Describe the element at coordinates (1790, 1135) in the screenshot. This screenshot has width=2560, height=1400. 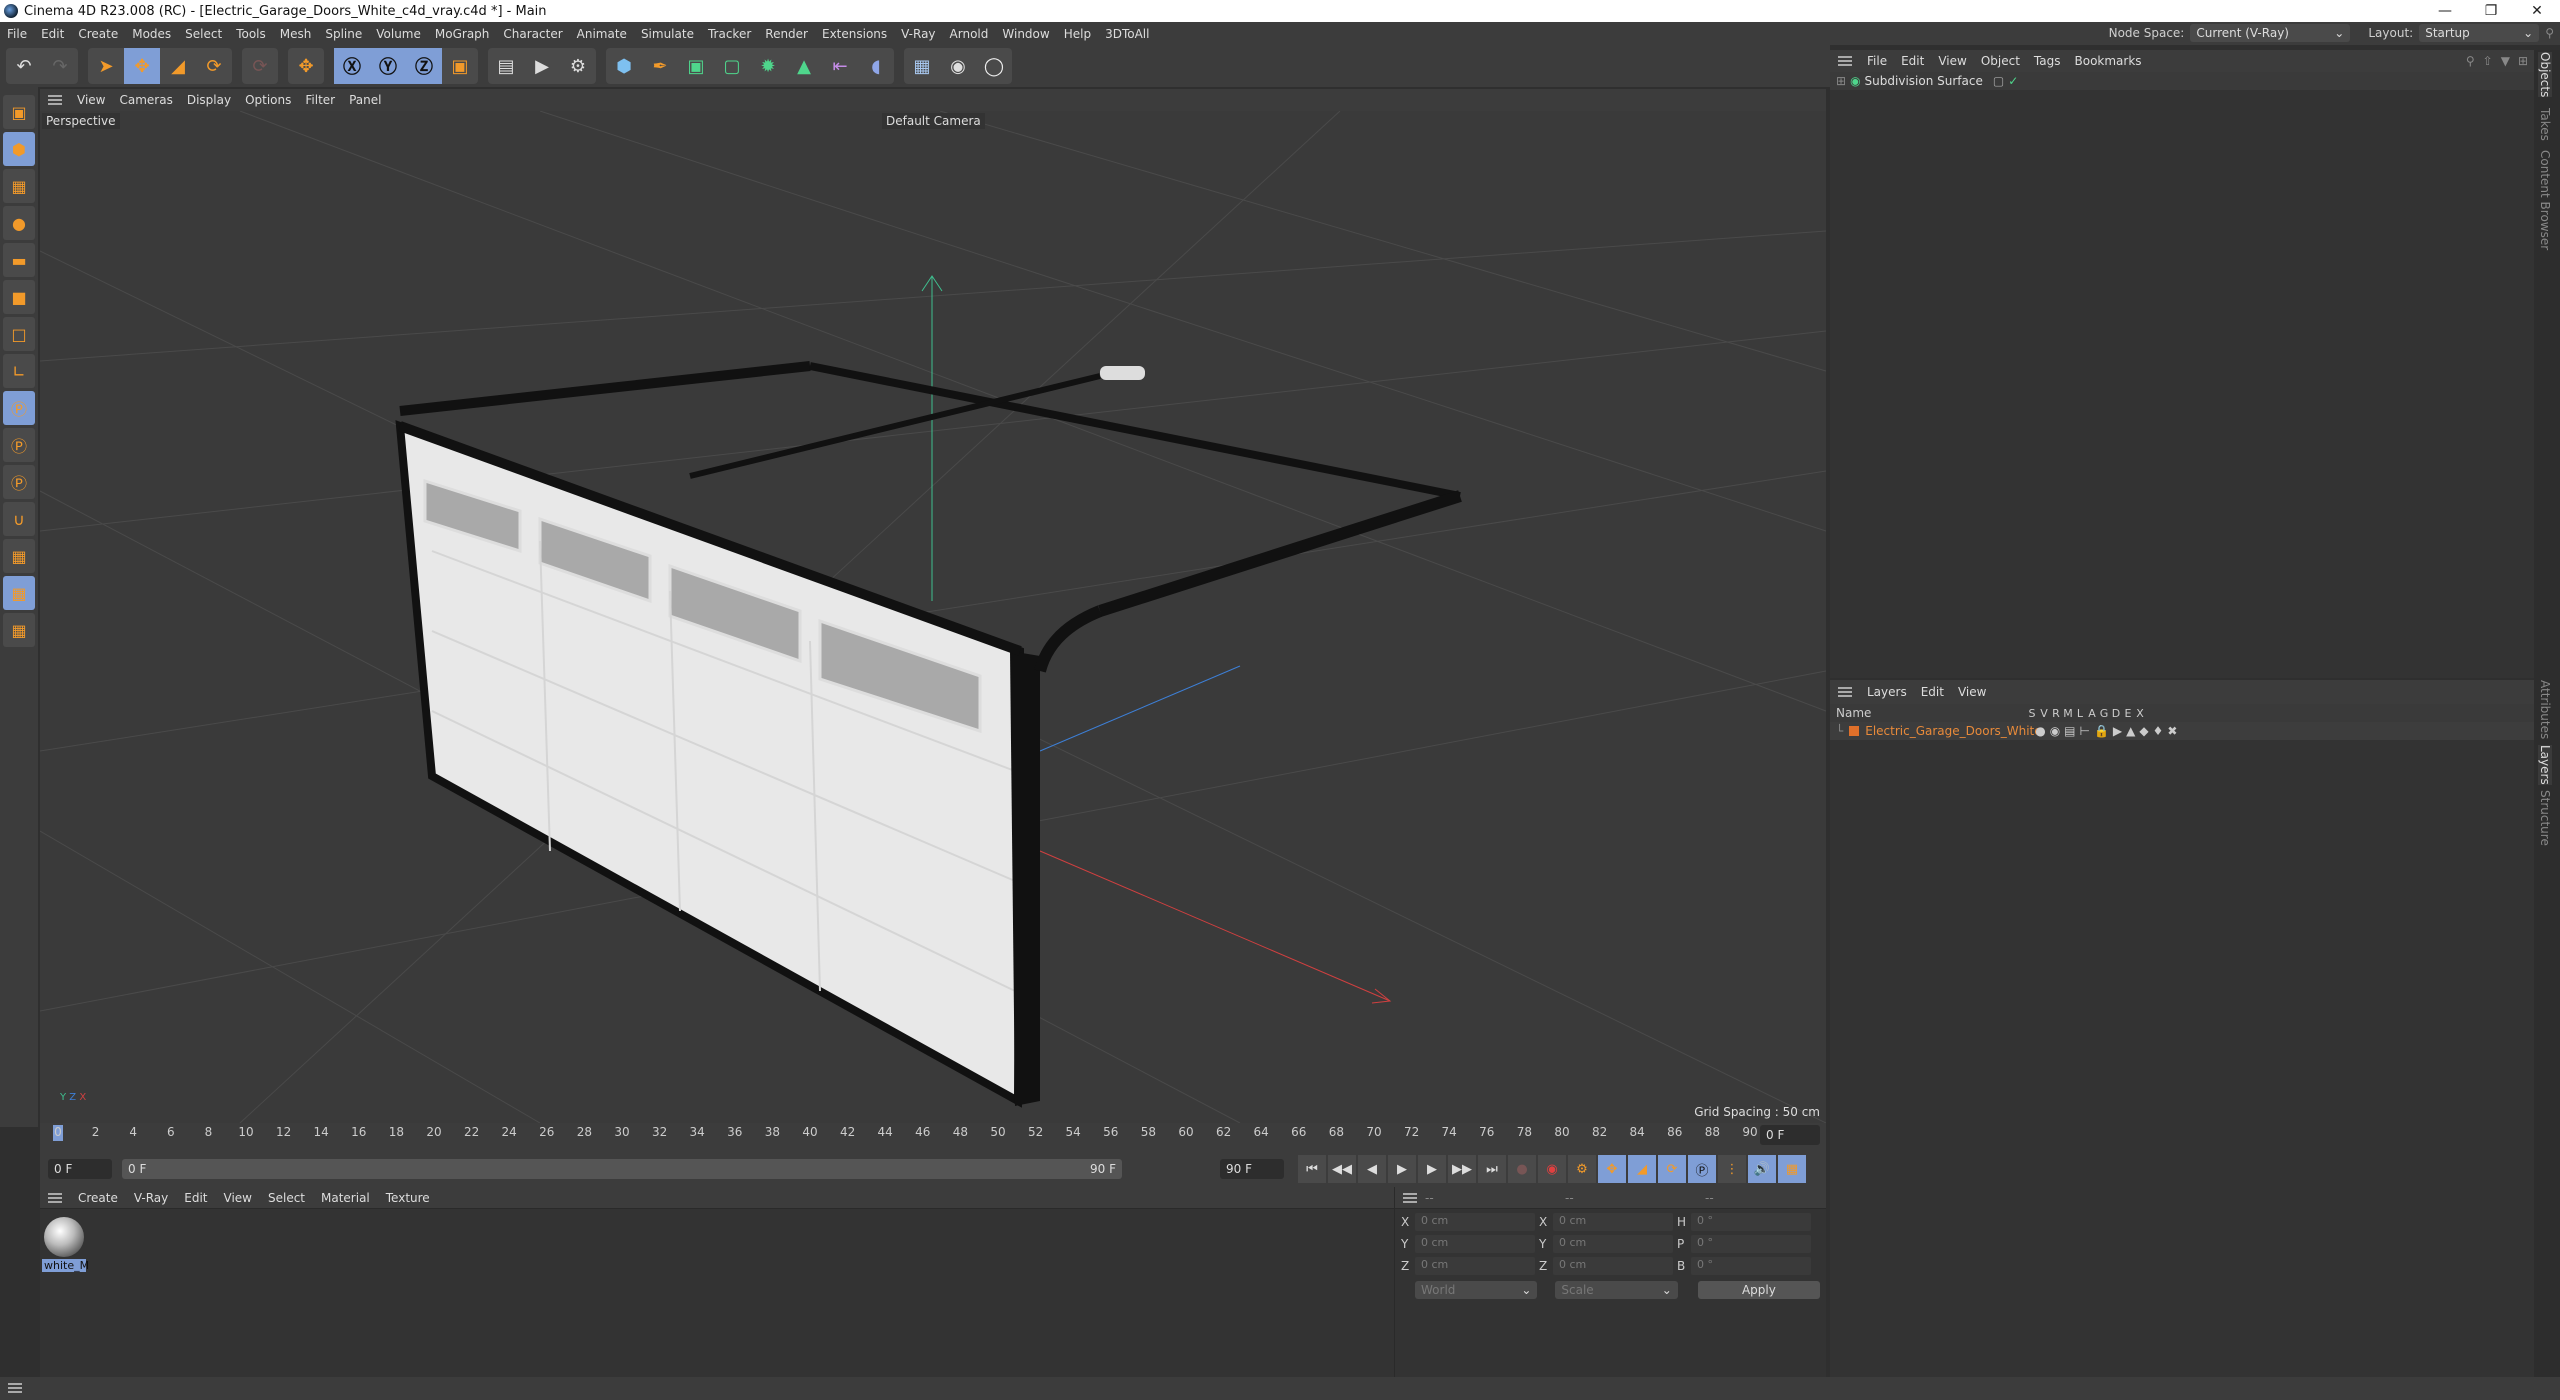
I see `current-frame-field: 0 F` at that location.